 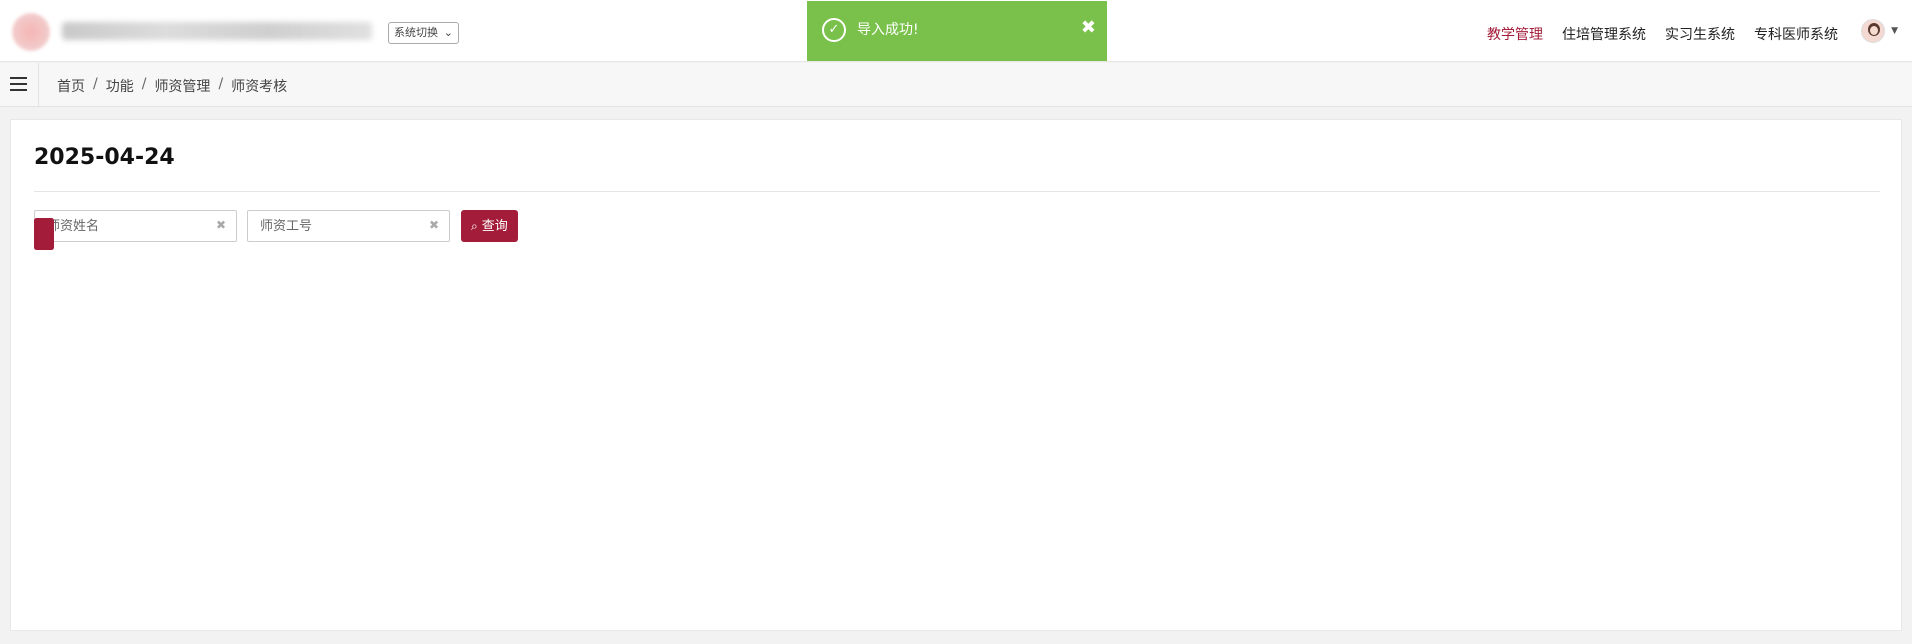 What do you see at coordinates (1515, 34) in the screenshot?
I see `nav-item-teaching: 教学管理` at bounding box center [1515, 34].